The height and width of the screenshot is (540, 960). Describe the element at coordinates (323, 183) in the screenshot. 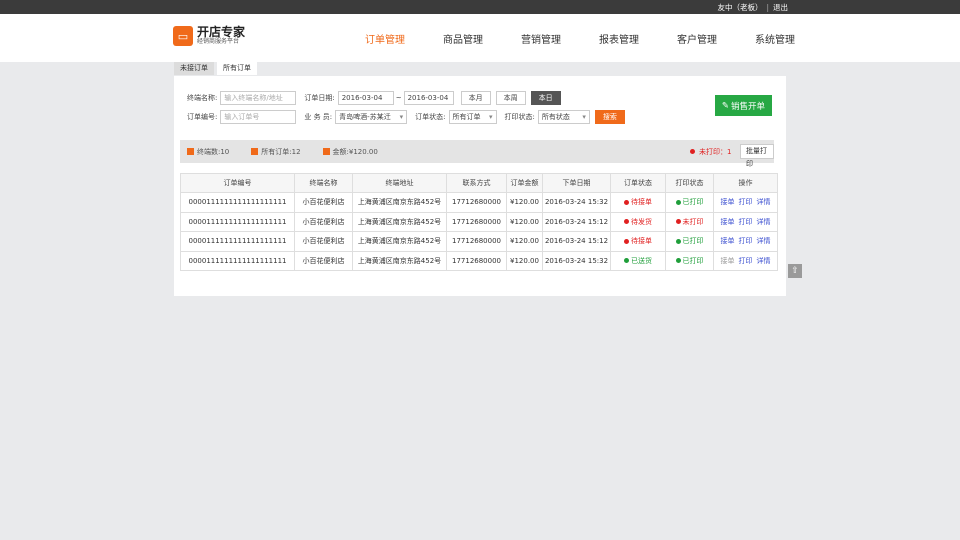

I see `col-terminal-name: 终端名称` at that location.